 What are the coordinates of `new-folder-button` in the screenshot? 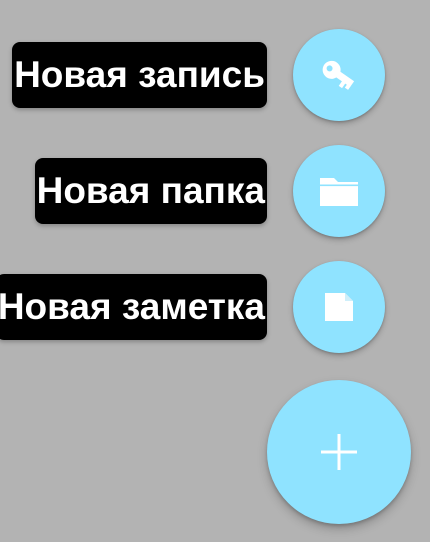 It's located at (339, 191).